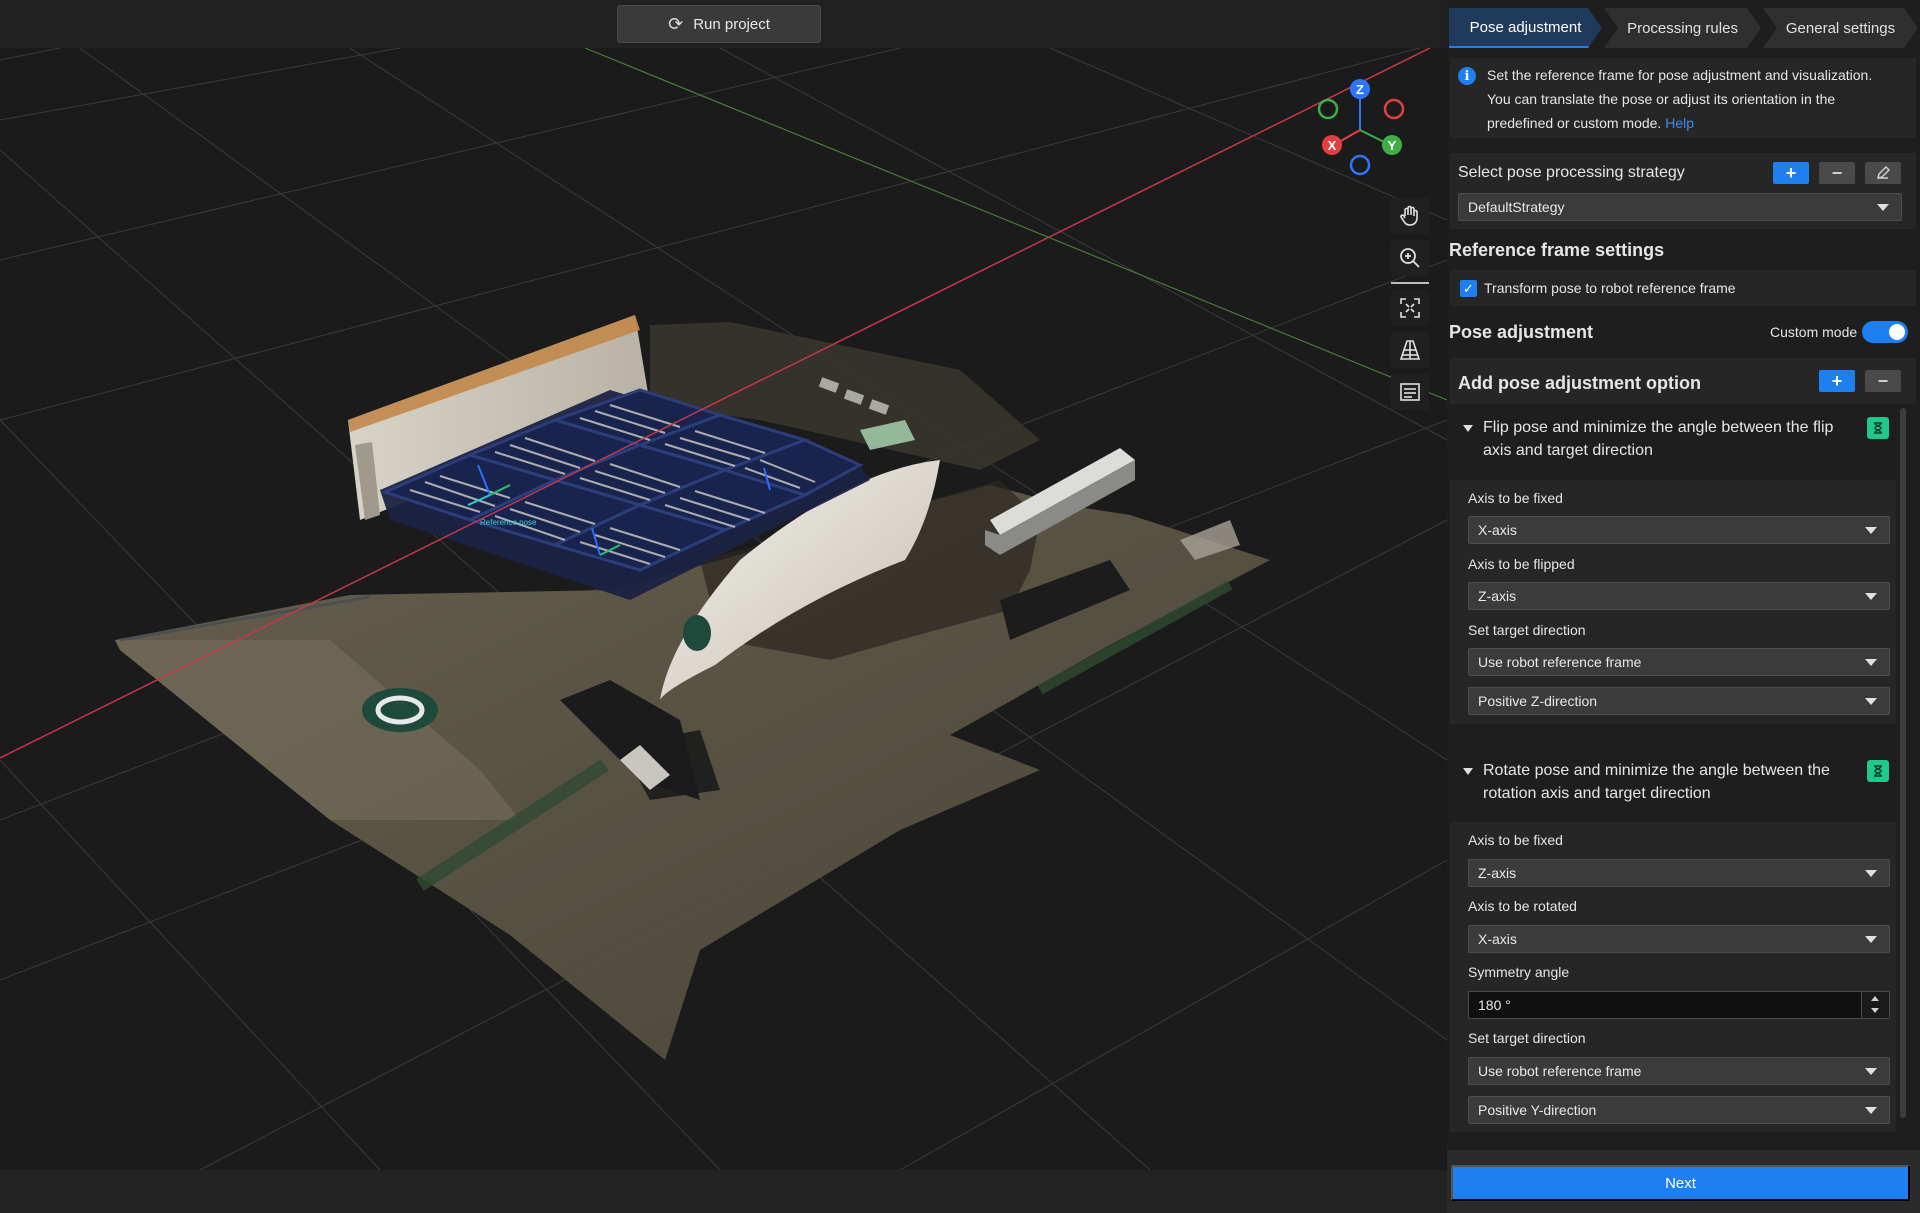 The height and width of the screenshot is (1213, 1920). I want to click on zoom-tool-button, so click(1410, 258).